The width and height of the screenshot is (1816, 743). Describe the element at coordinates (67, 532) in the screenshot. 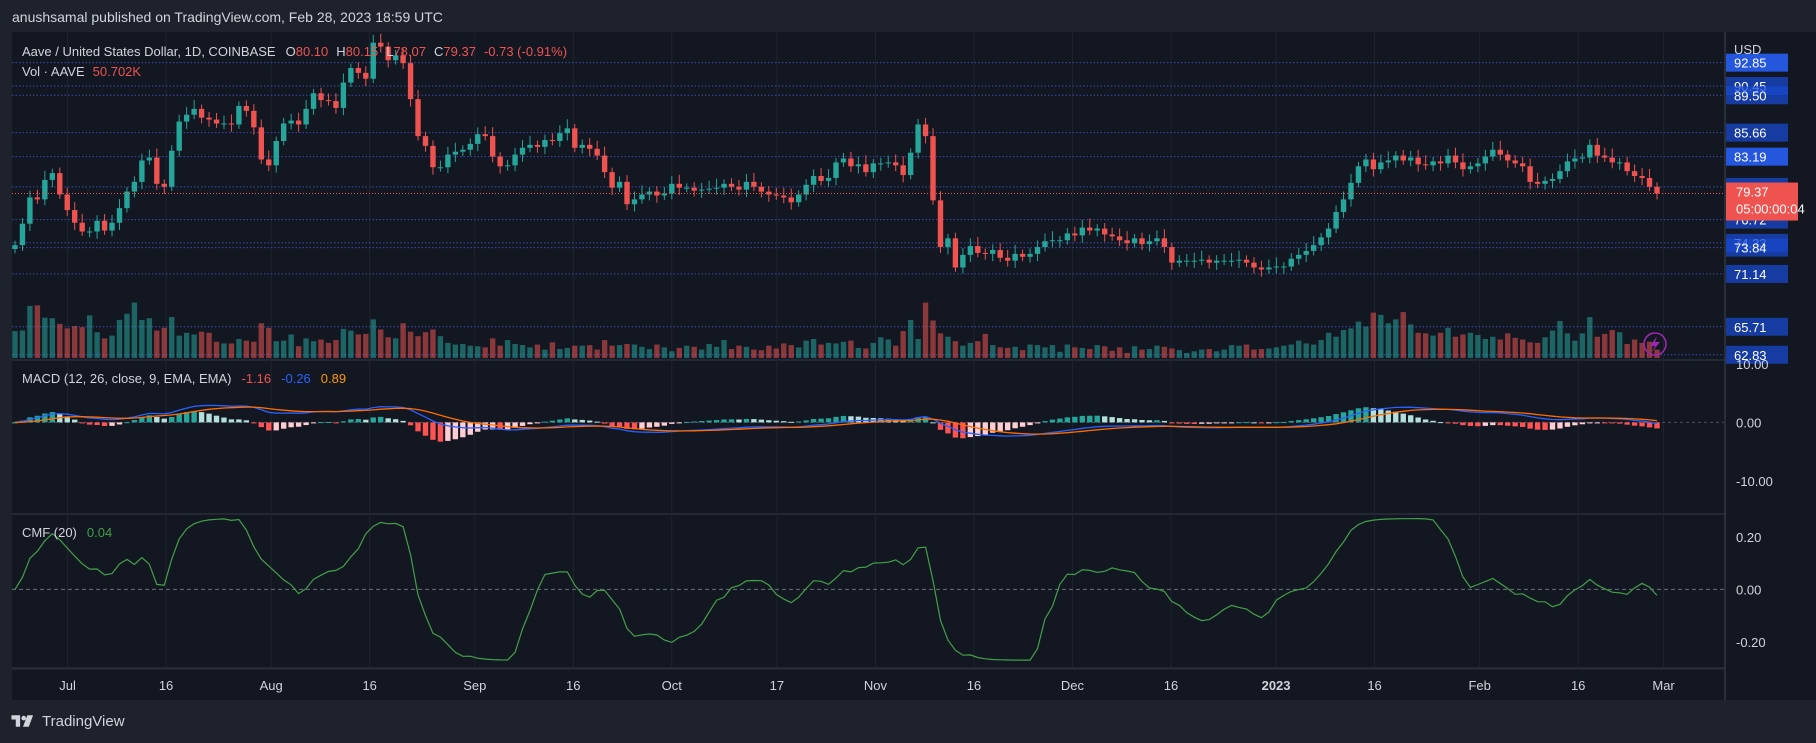

I see `cmf-legend: CMF (20) 0.04` at that location.